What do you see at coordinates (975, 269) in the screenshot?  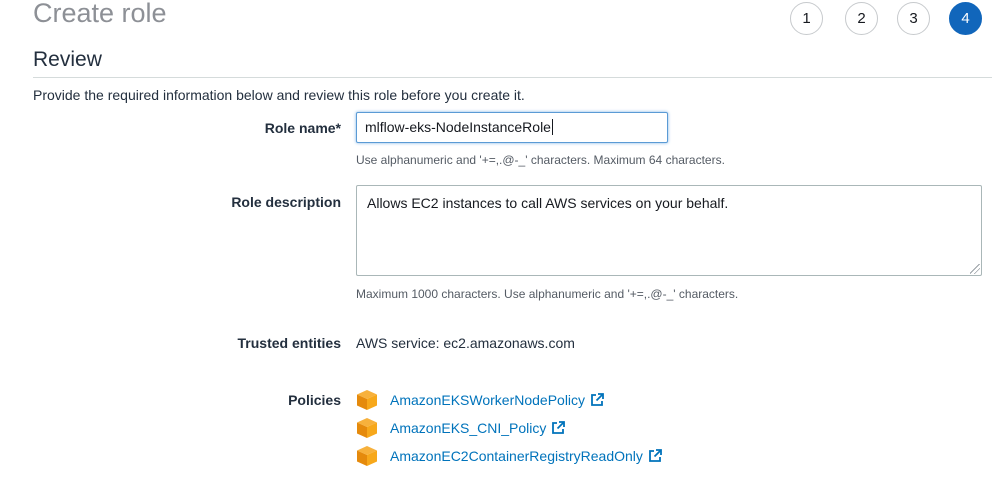 I see `resize-grip-icon` at bounding box center [975, 269].